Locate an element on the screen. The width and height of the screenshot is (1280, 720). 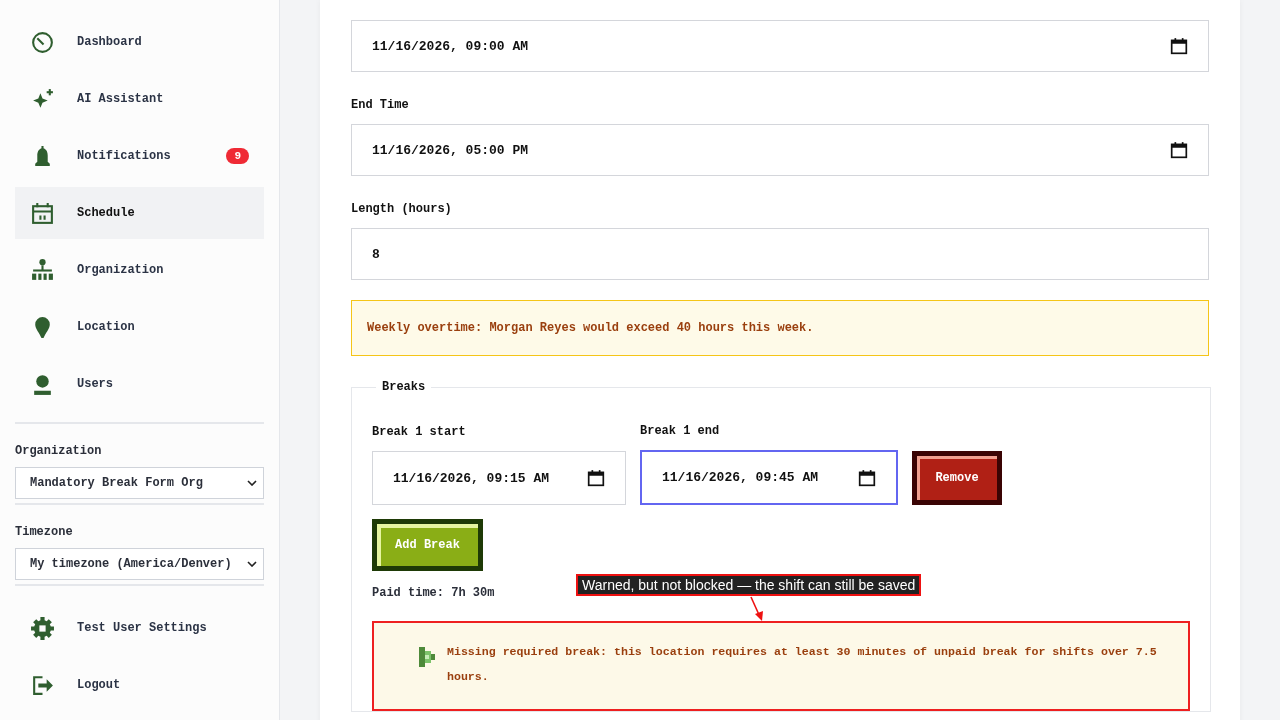
field-label: End Time is located at coordinates (380, 105).